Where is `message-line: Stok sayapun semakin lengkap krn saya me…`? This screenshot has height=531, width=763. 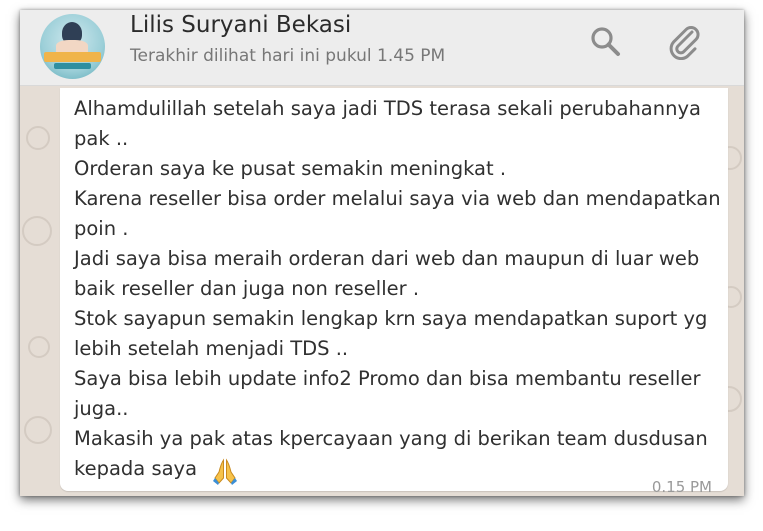
message-line: Stok sayapun semakin lengkap krn saya me… is located at coordinates (391, 318).